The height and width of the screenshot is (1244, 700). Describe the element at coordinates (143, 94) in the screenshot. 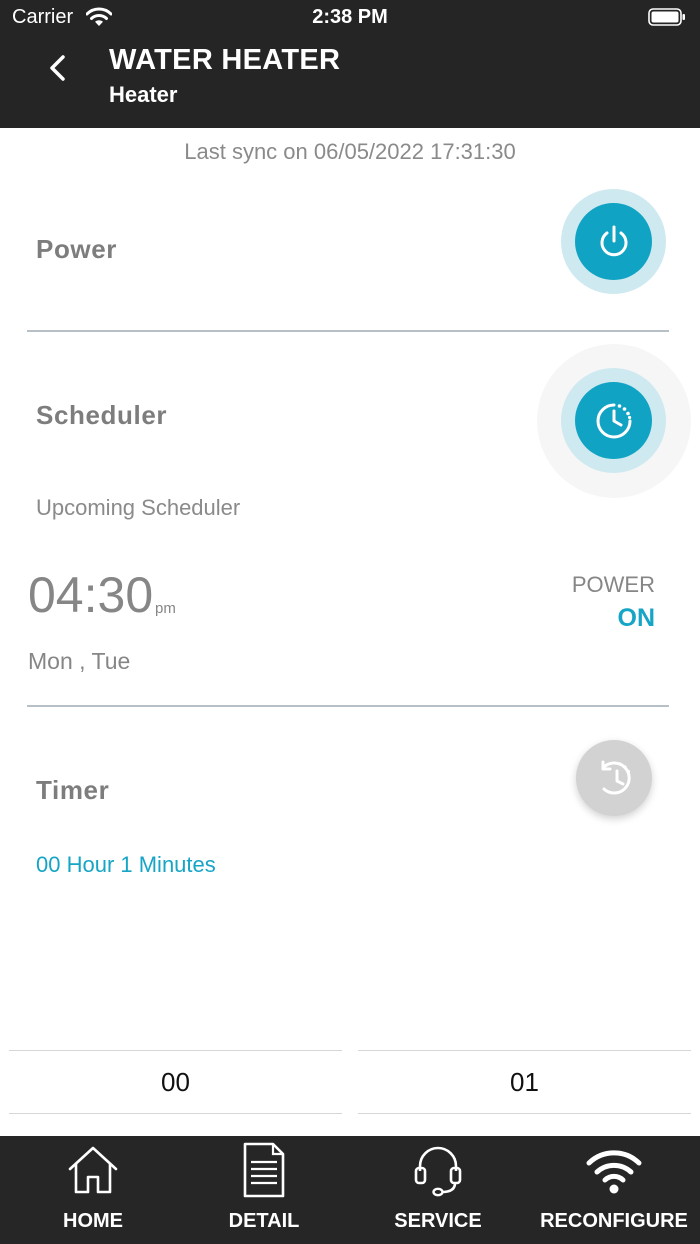

I see `page-subtitle: Heater` at that location.